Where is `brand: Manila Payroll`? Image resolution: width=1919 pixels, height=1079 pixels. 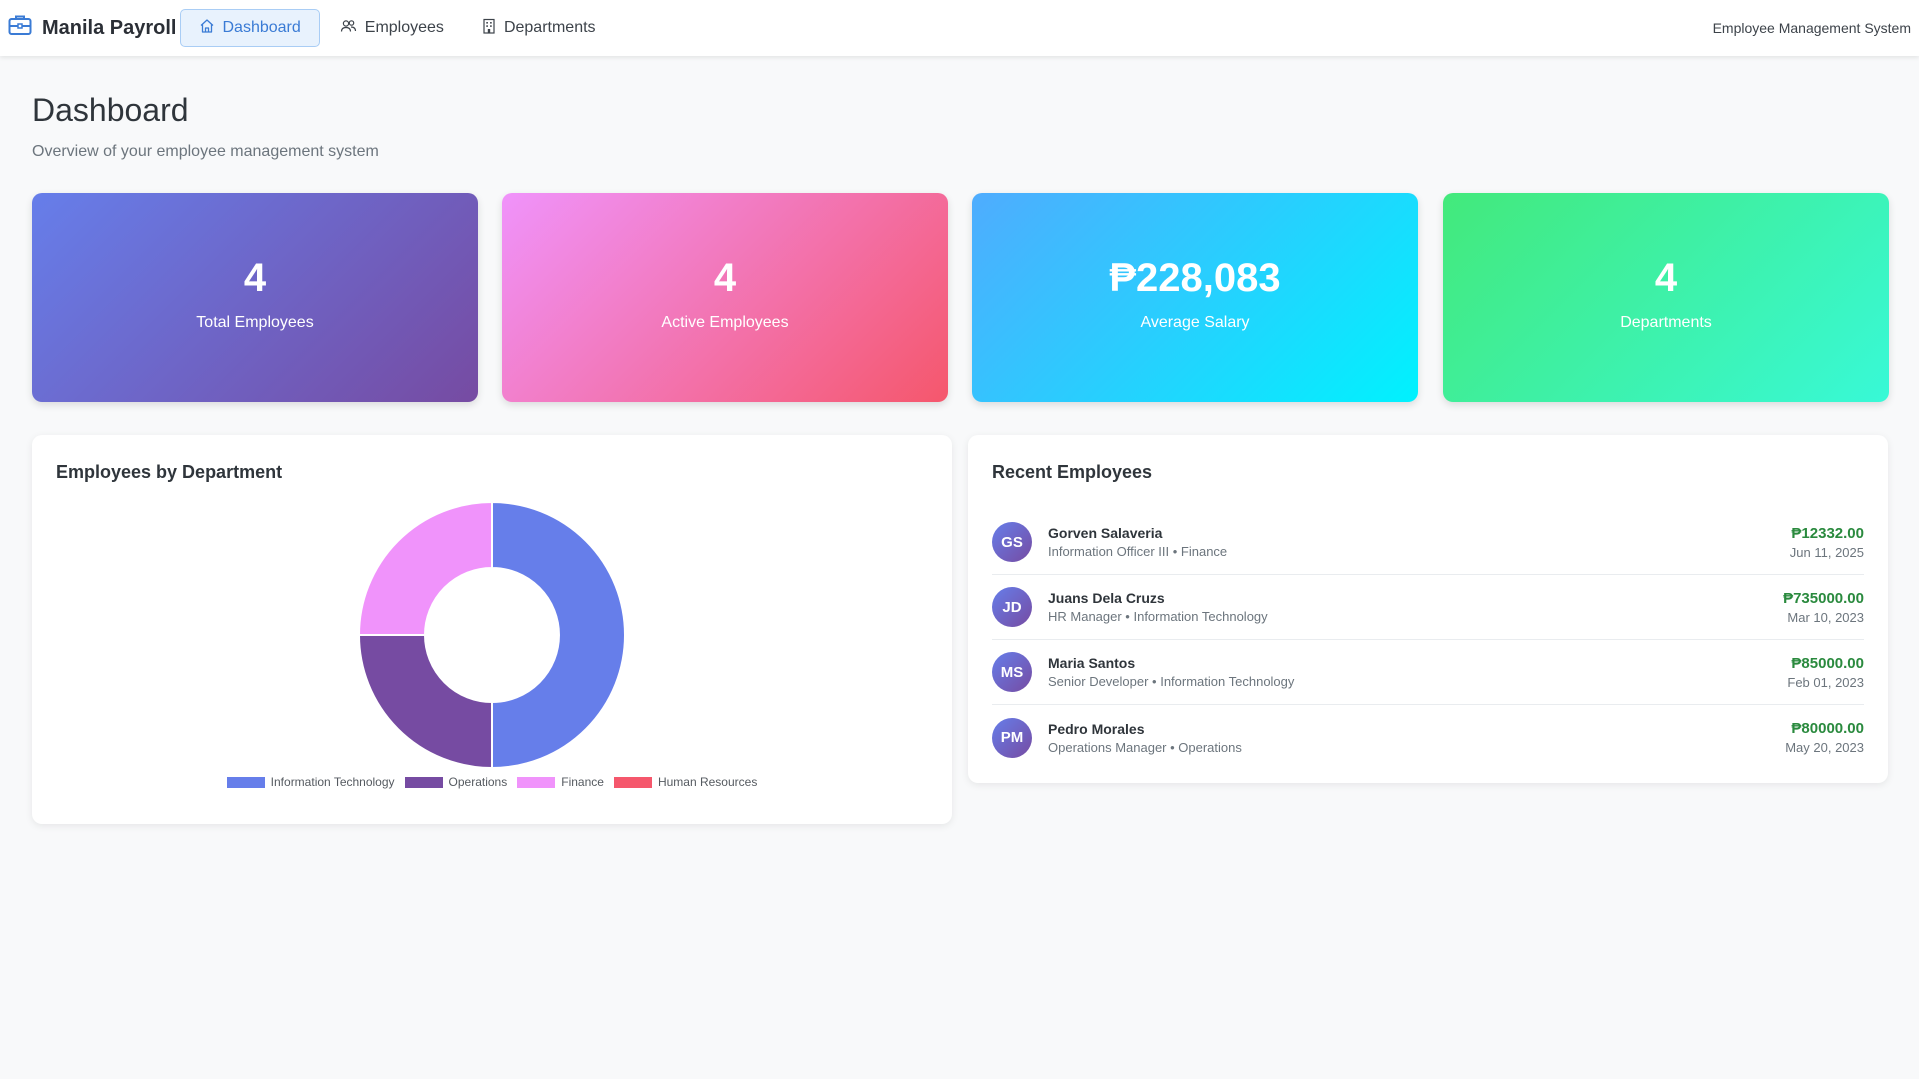 brand: Manila Payroll is located at coordinates (92, 28).